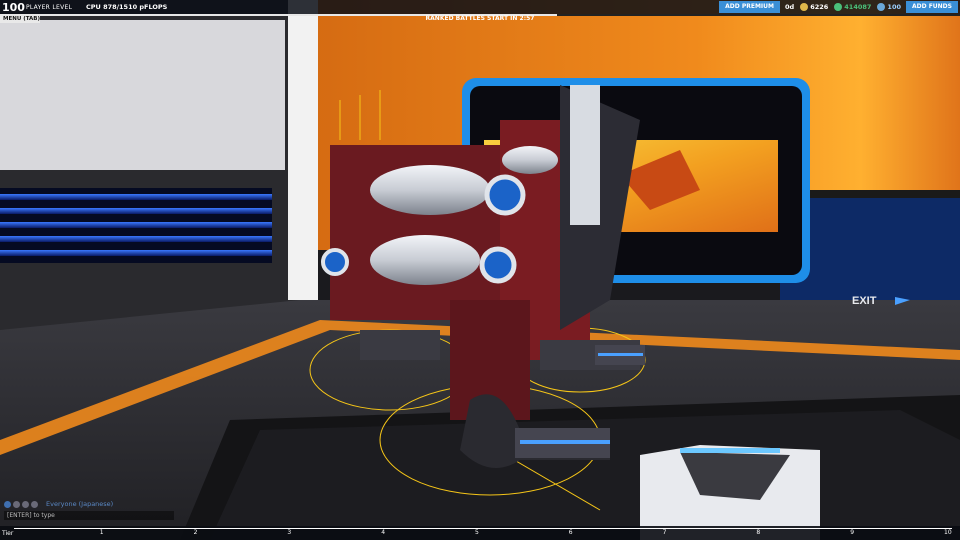  I want to click on tier-tick-1: 1, so click(101, 532).